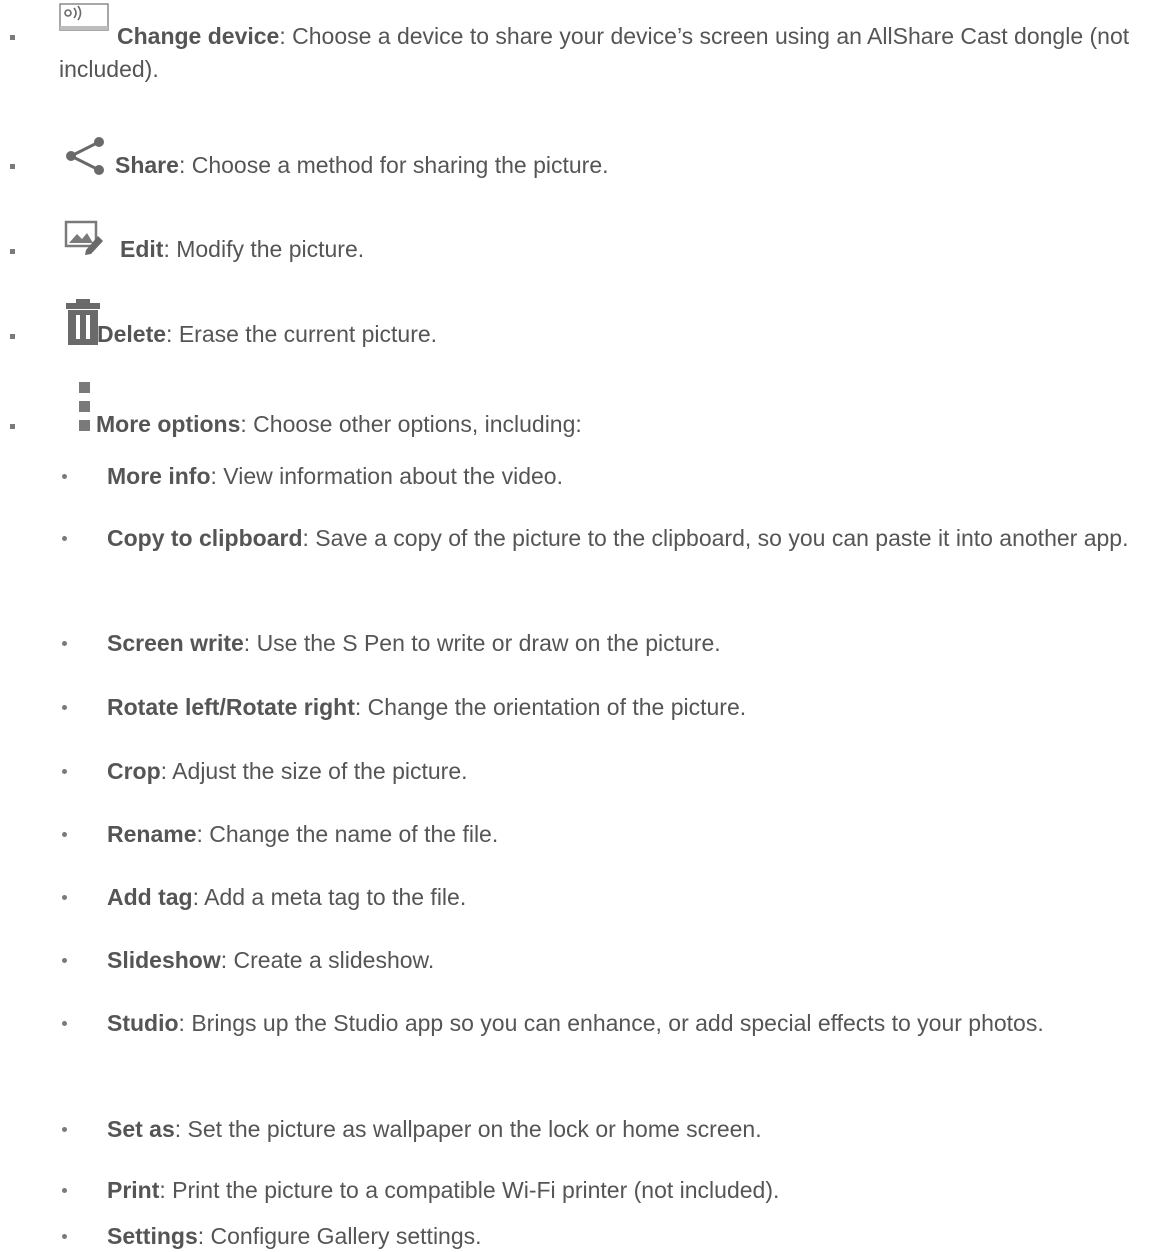 The image size is (1163, 1252). I want to click on sublist-item-text: Settings: Configure Gallery settings., so click(627, 1236).